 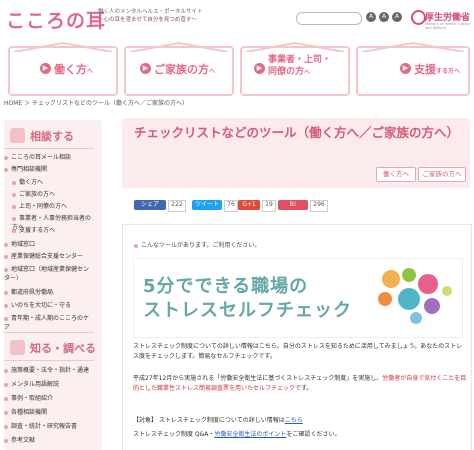 I want to click on sidebar-item: 事例・取組紹介, so click(x=49, y=398).